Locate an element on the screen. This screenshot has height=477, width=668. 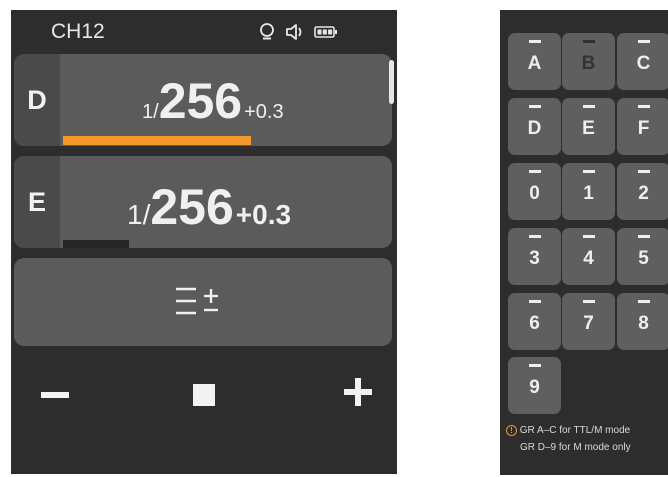
key-label: C is located at coordinates (643, 63).